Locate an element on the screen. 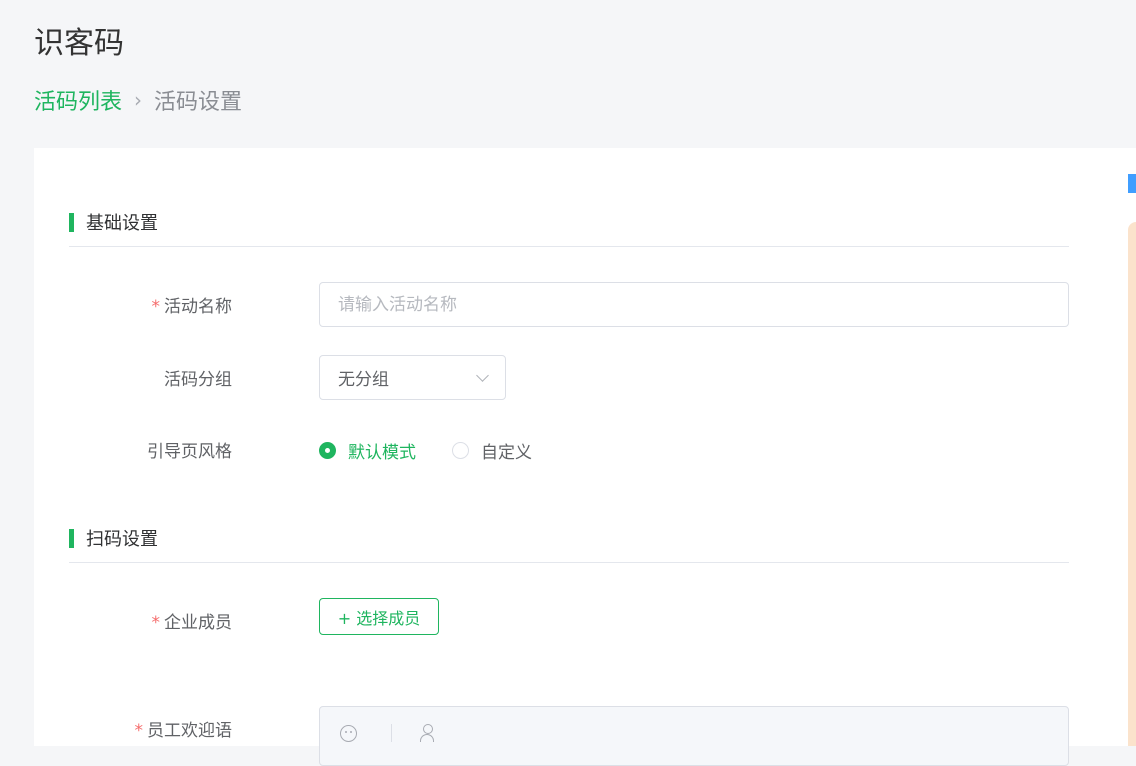 The height and width of the screenshot is (766, 1136). guide-style-radio-group: 默认模式 自定义 is located at coordinates (443, 450).